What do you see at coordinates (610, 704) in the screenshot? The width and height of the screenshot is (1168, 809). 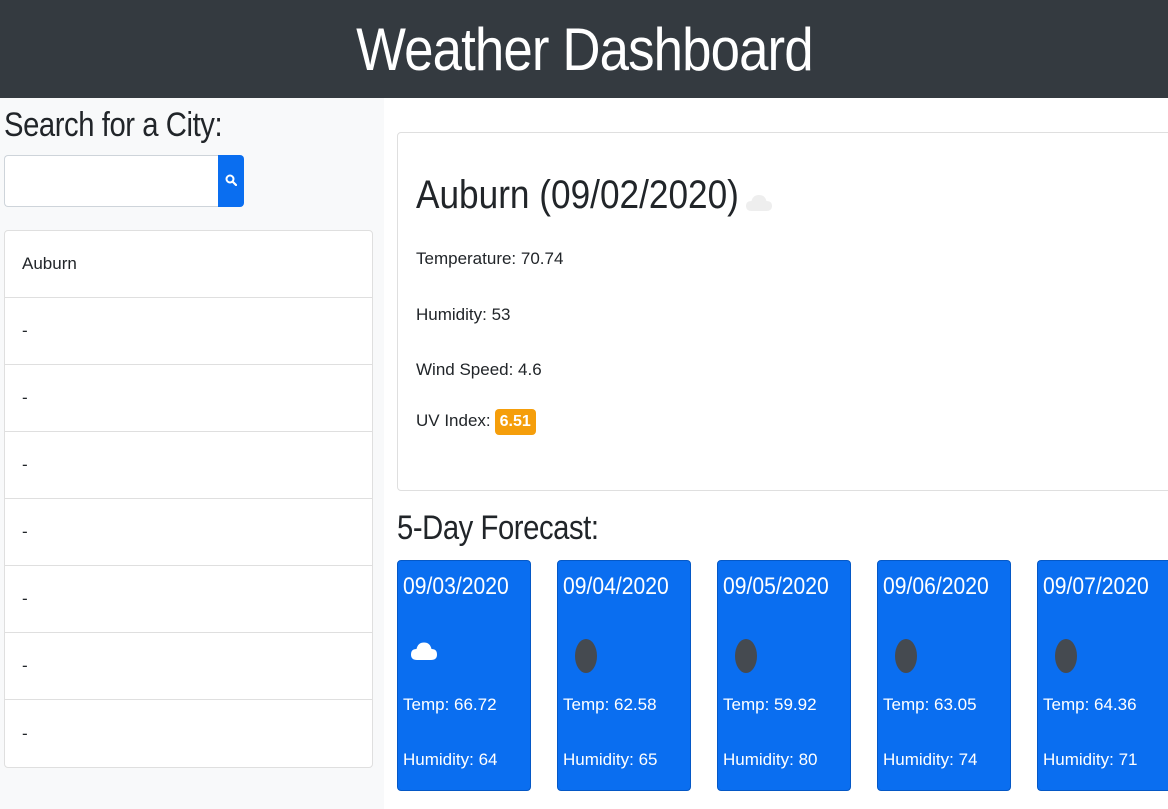 I see `forecast-temp: Temp: 62.58` at bounding box center [610, 704].